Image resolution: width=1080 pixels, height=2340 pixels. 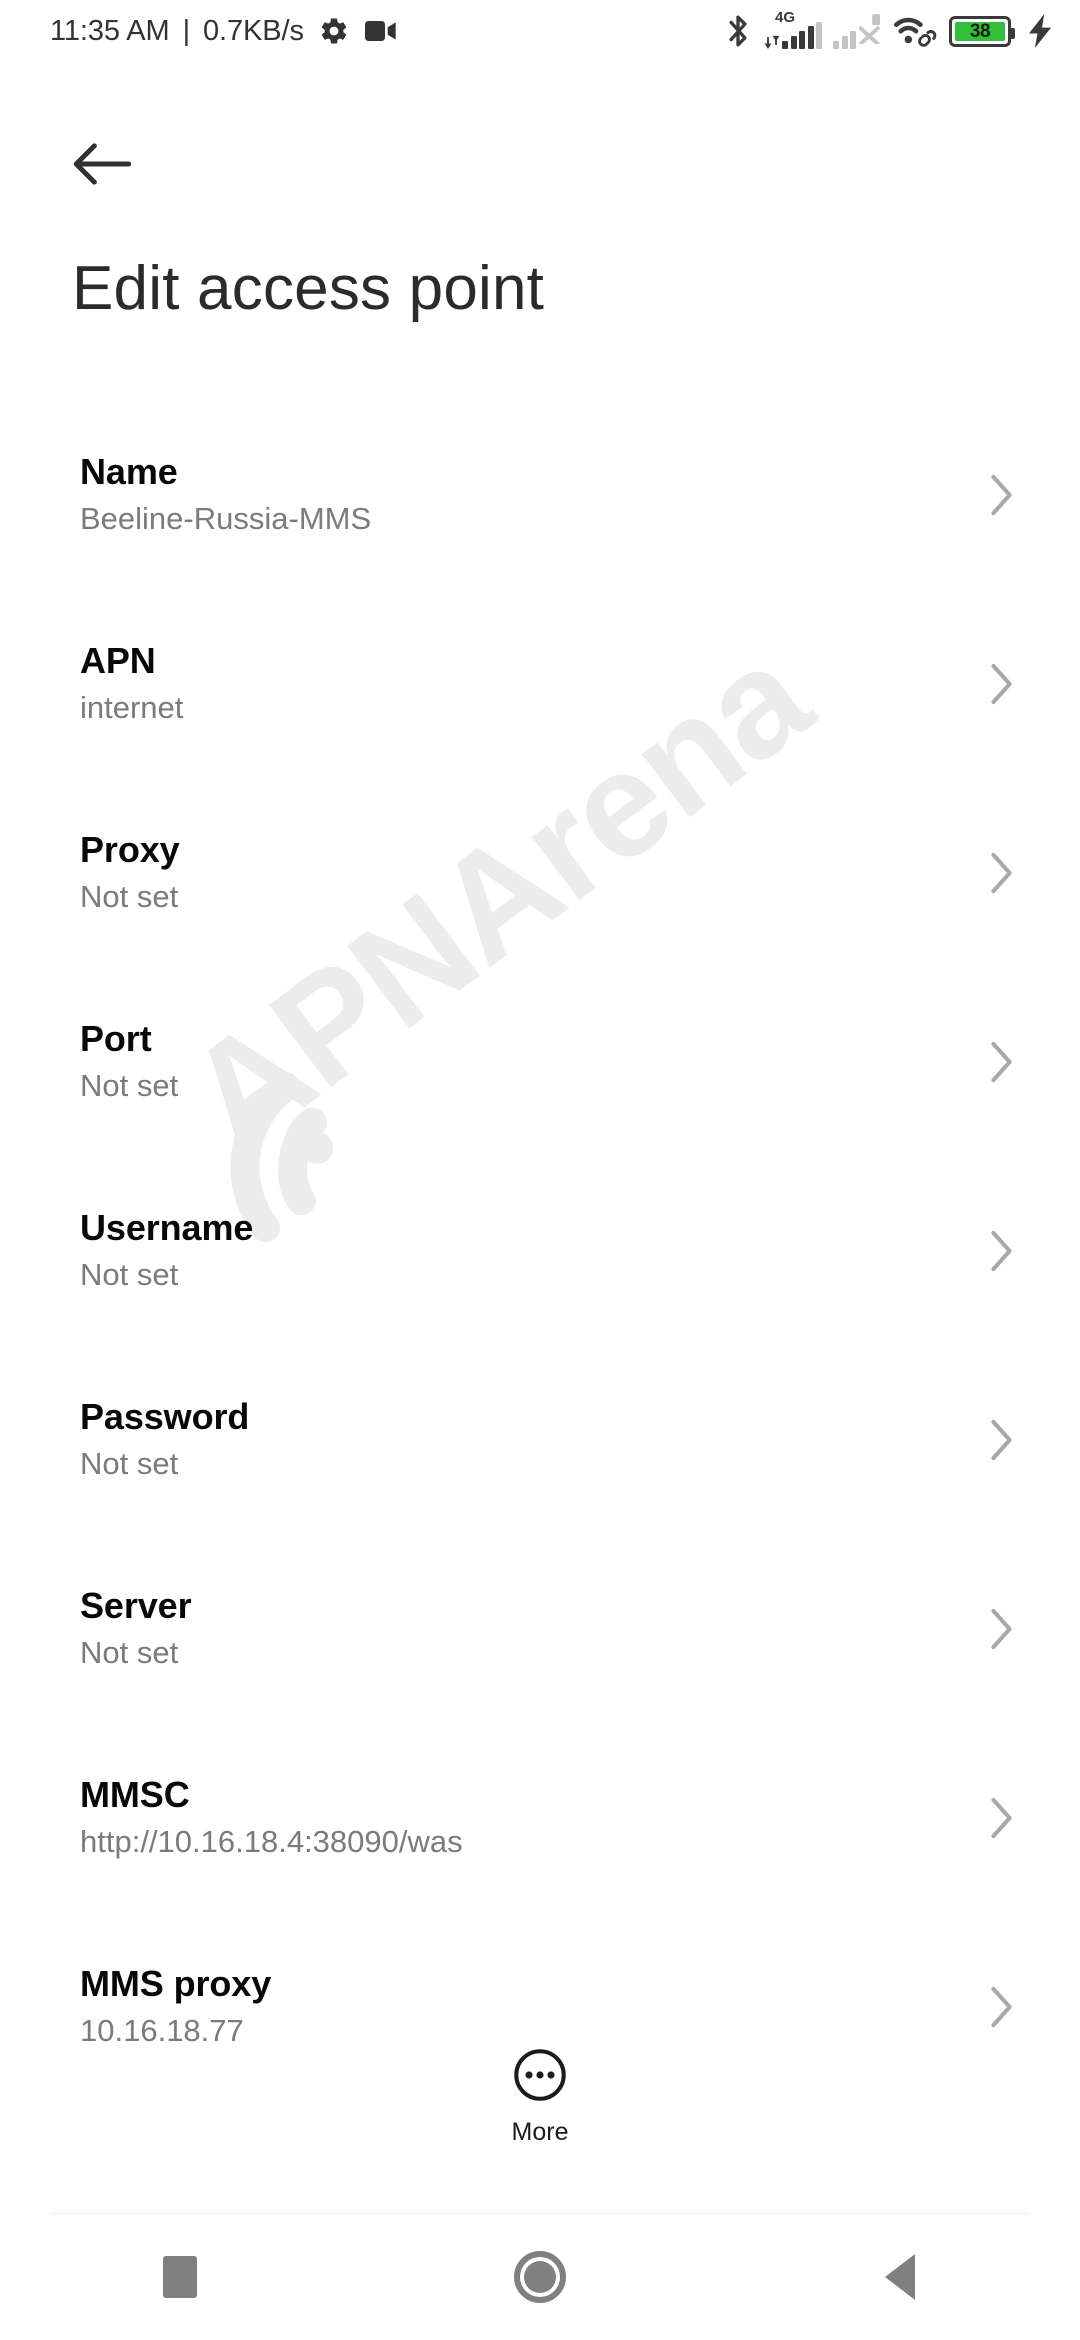 I want to click on row-texts: Port Not set, so click(x=520, y=1062).